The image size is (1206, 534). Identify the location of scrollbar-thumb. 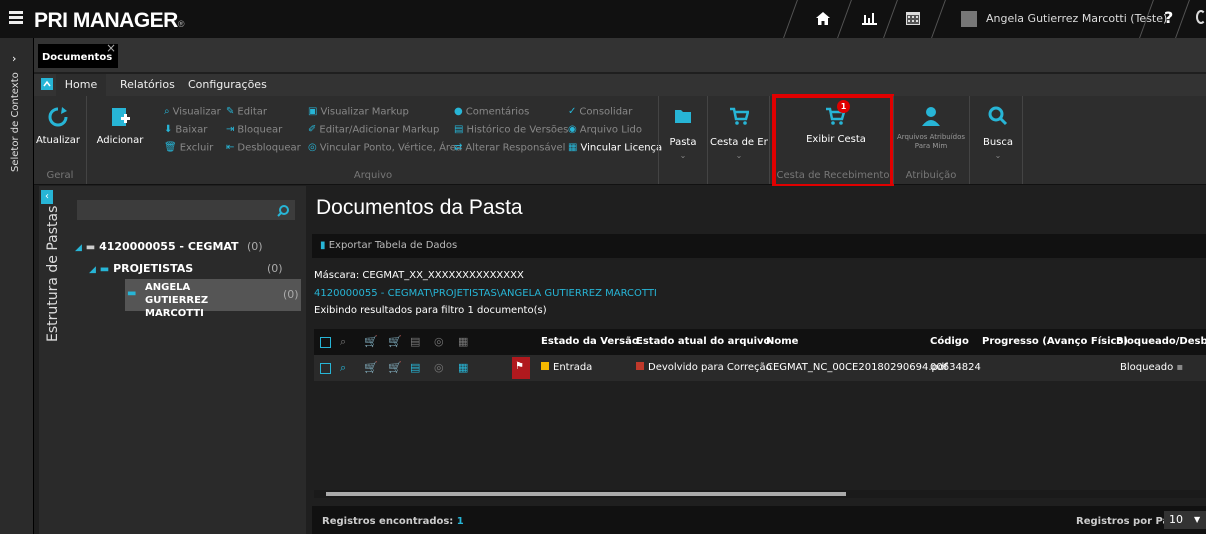
(586, 494).